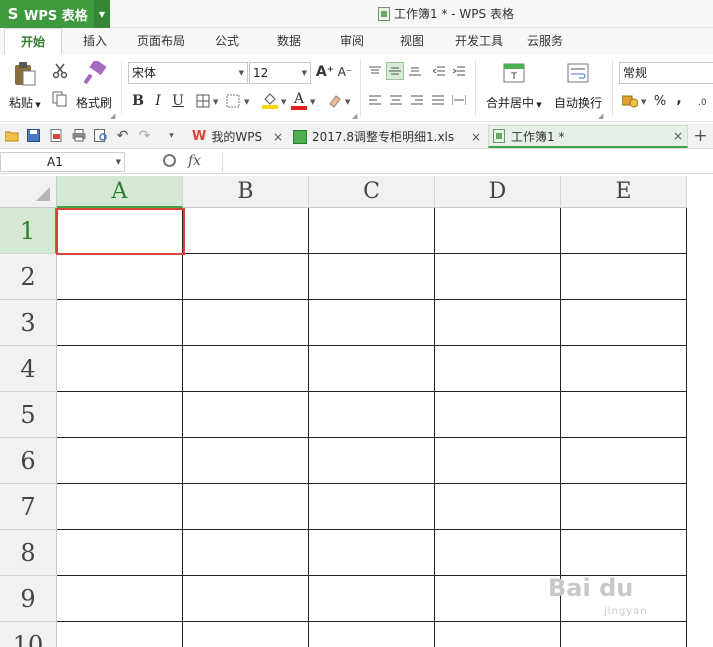 This screenshot has height=647, width=713. I want to click on cell-e2, so click(624, 277).